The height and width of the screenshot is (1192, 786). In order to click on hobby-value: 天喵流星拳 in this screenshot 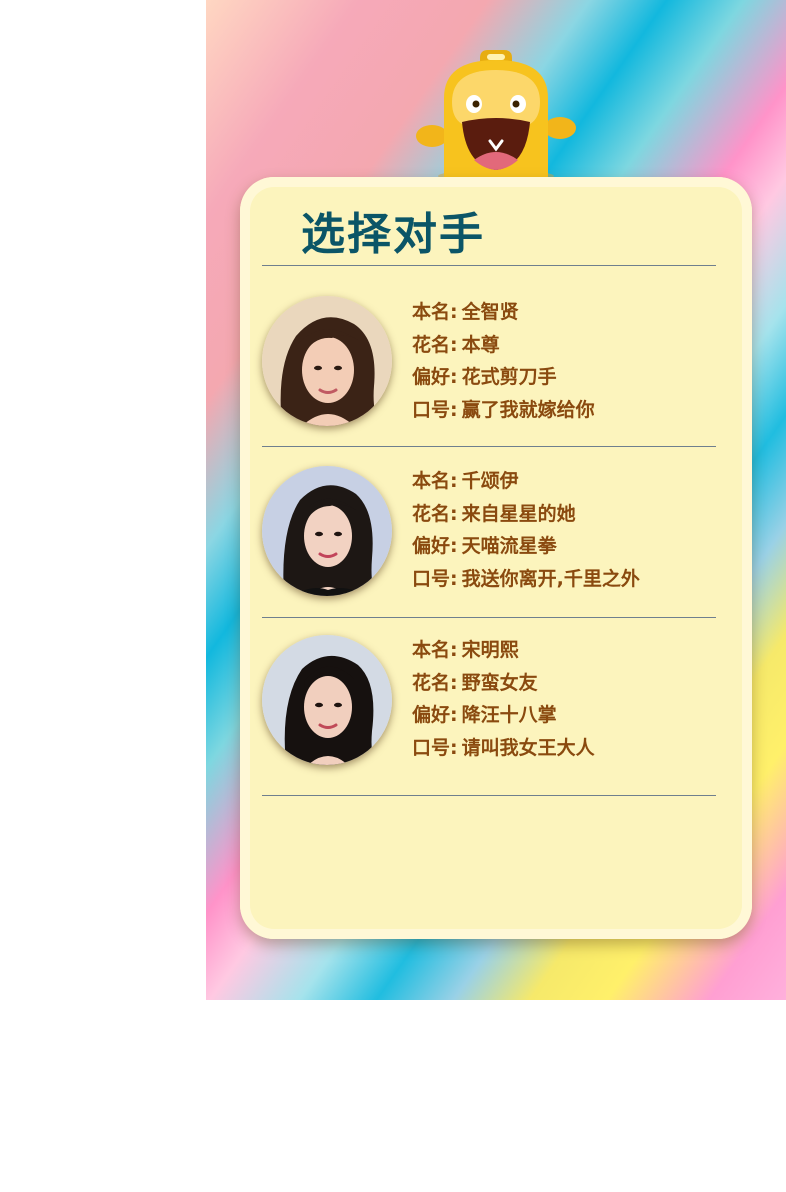, I will do `click(509, 546)`.